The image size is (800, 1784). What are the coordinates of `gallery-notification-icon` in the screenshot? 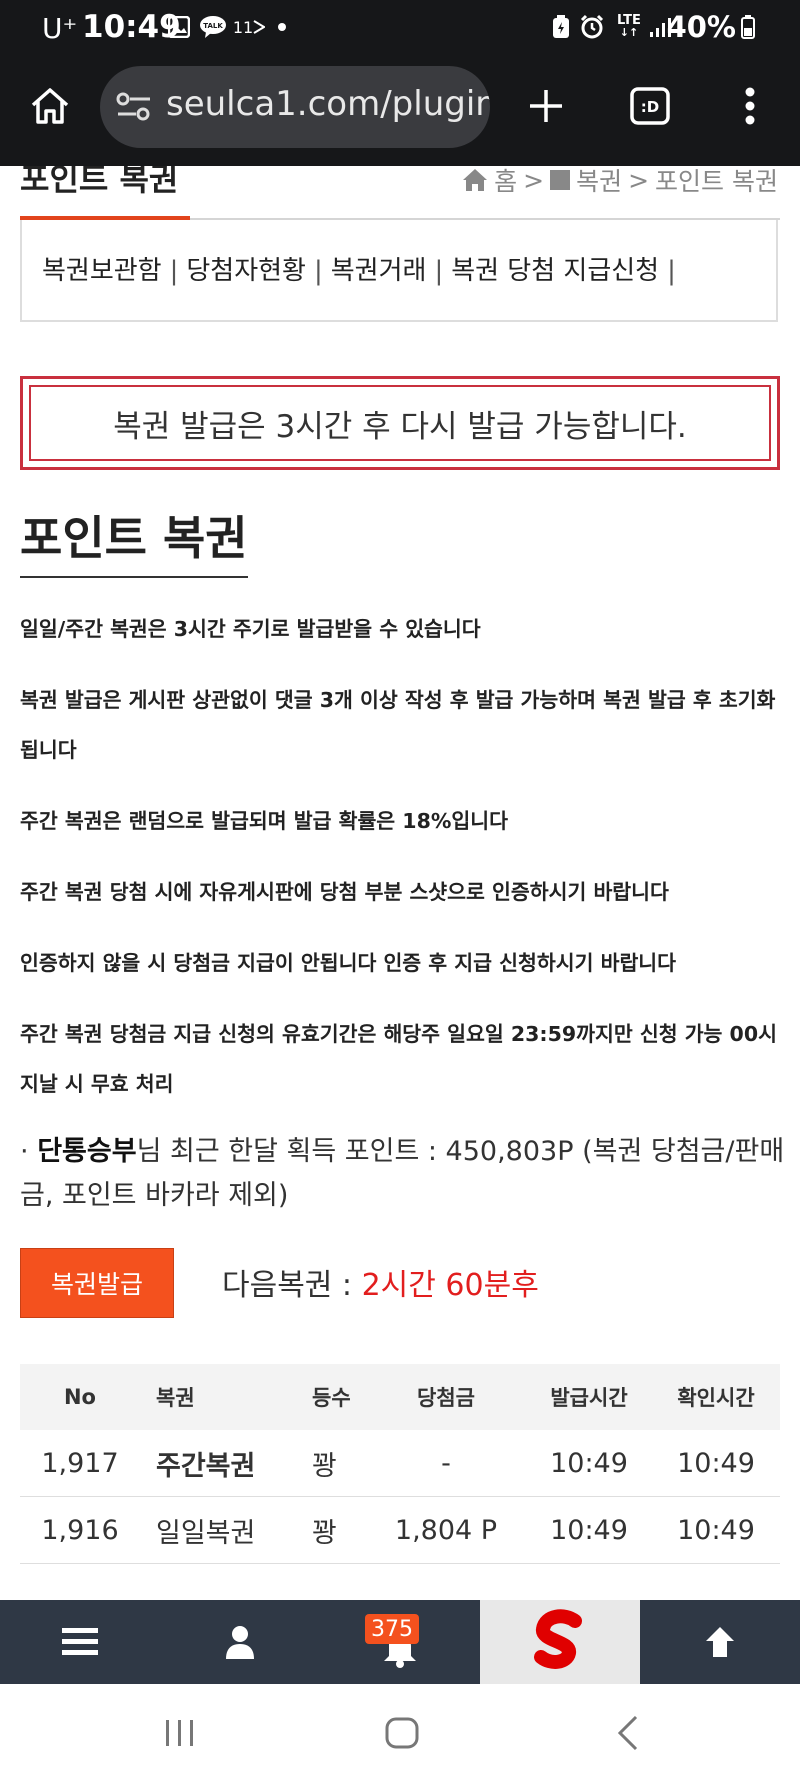 It's located at (179, 27).